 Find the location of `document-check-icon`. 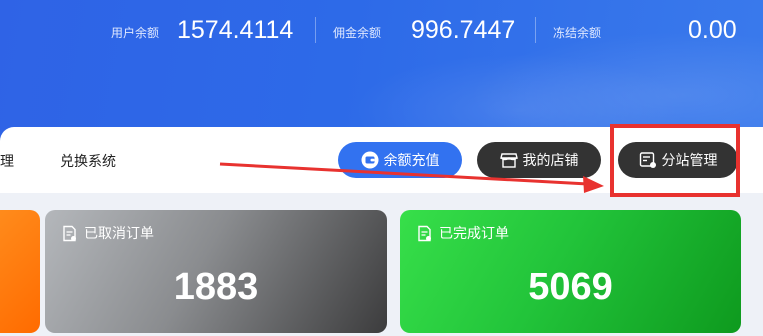

document-check-icon is located at coordinates (424, 233).